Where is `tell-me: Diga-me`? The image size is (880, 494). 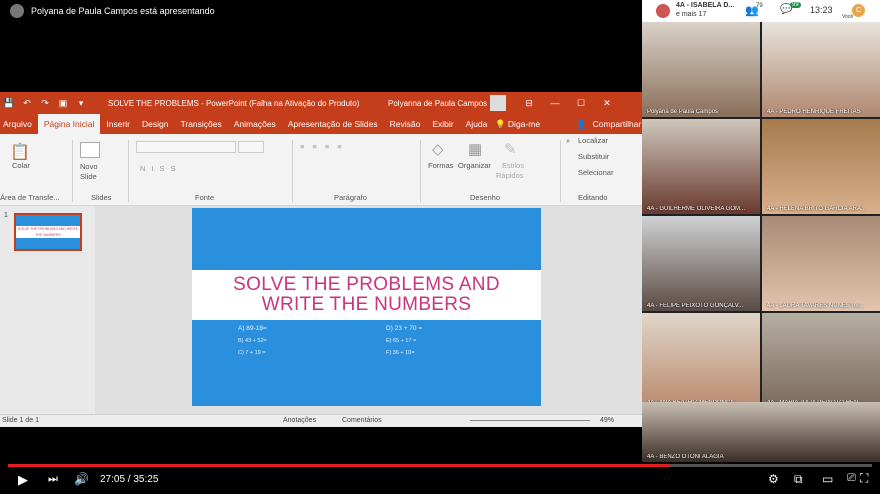 tell-me: Diga-me is located at coordinates (527, 124).